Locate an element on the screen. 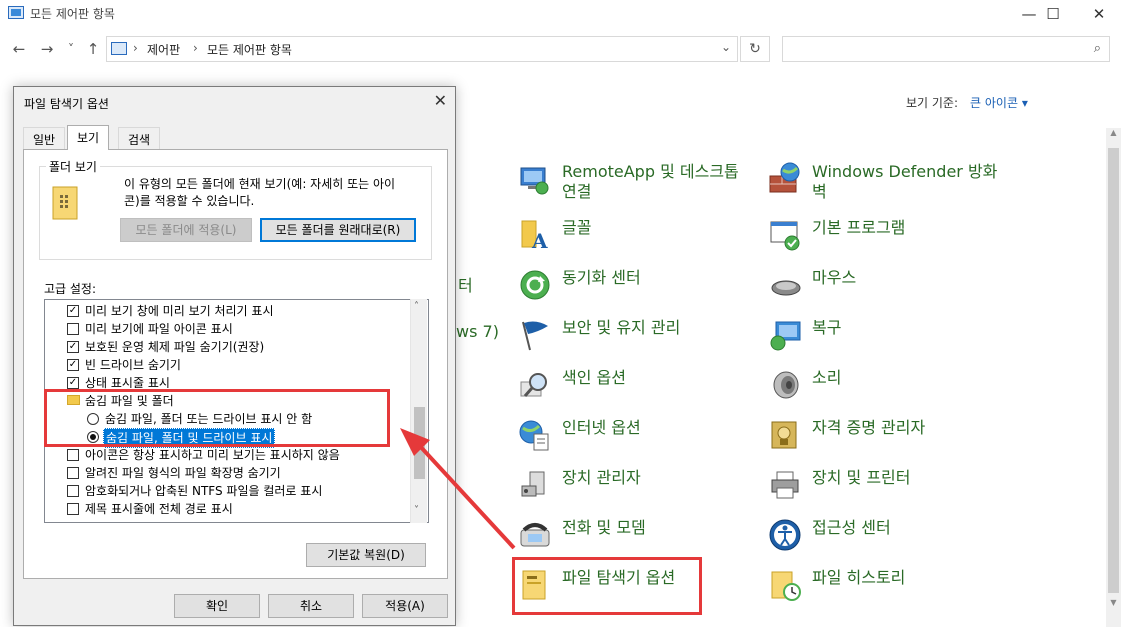 Image resolution: width=1121 pixels, height=627 pixels. cp-item-label: 복구 is located at coordinates (827, 327).